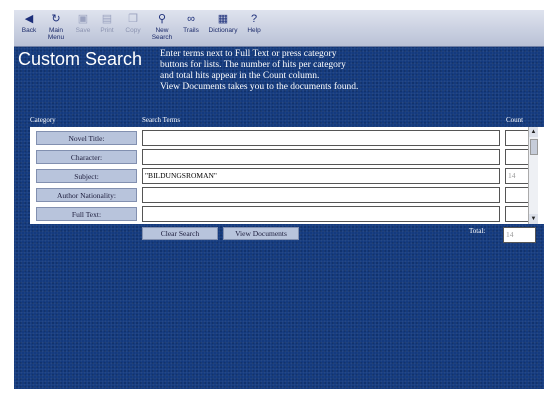 This screenshot has width=558, height=399. What do you see at coordinates (321, 138) in the screenshot?
I see `novel-title-input` at bounding box center [321, 138].